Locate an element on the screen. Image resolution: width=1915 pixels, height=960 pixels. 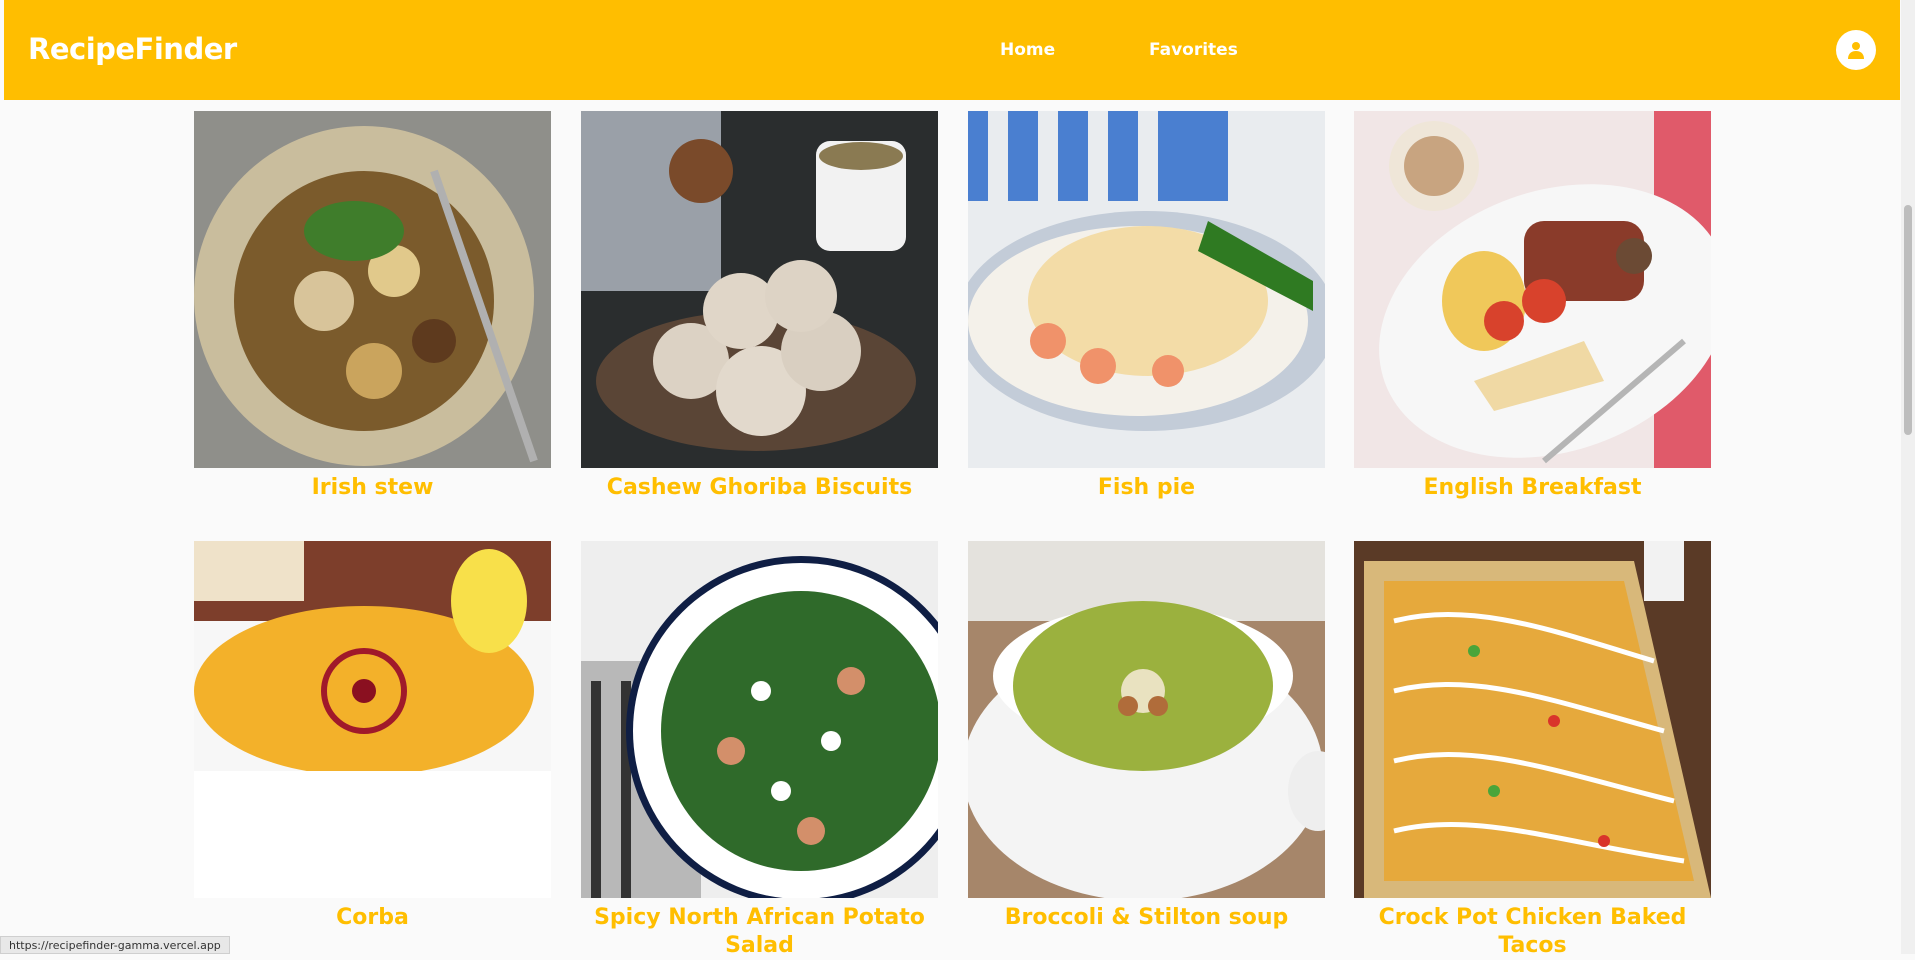
nav-favorites-link: Favorites is located at coordinates (1193, 50).